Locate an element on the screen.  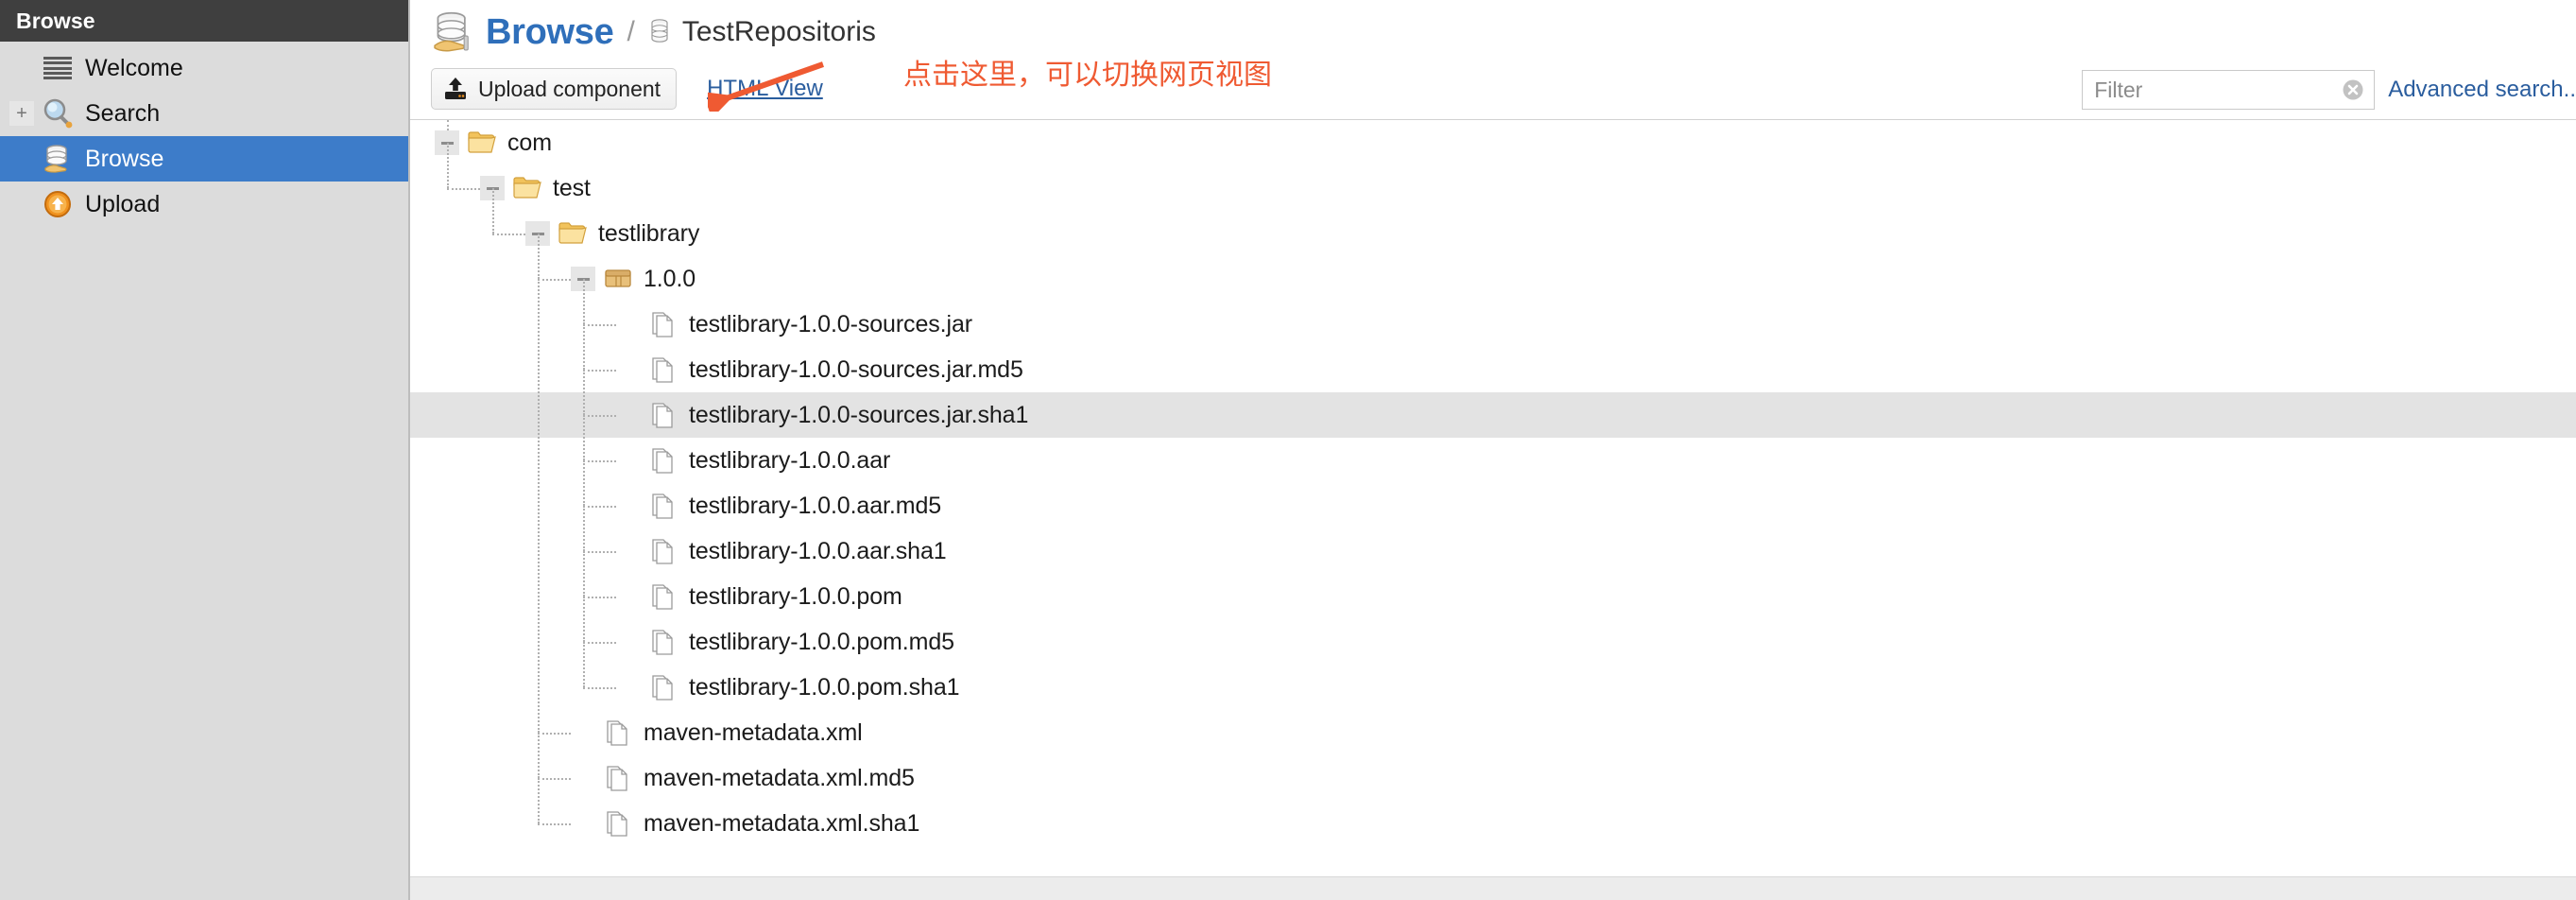
repository-icon is located at coordinates (659, 32).